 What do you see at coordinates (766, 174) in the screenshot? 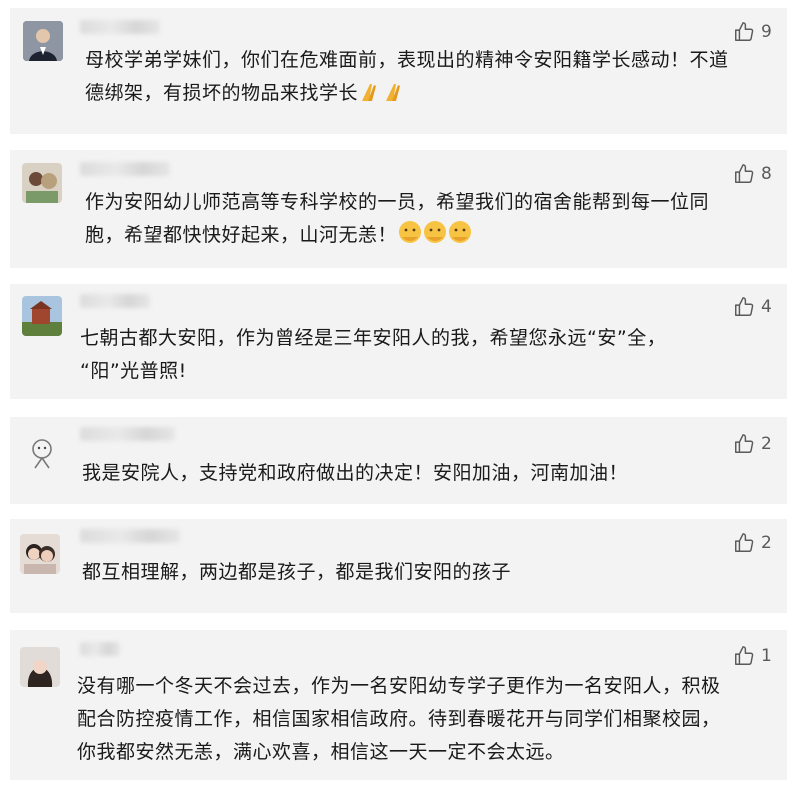
I see `like-count: 8` at bounding box center [766, 174].